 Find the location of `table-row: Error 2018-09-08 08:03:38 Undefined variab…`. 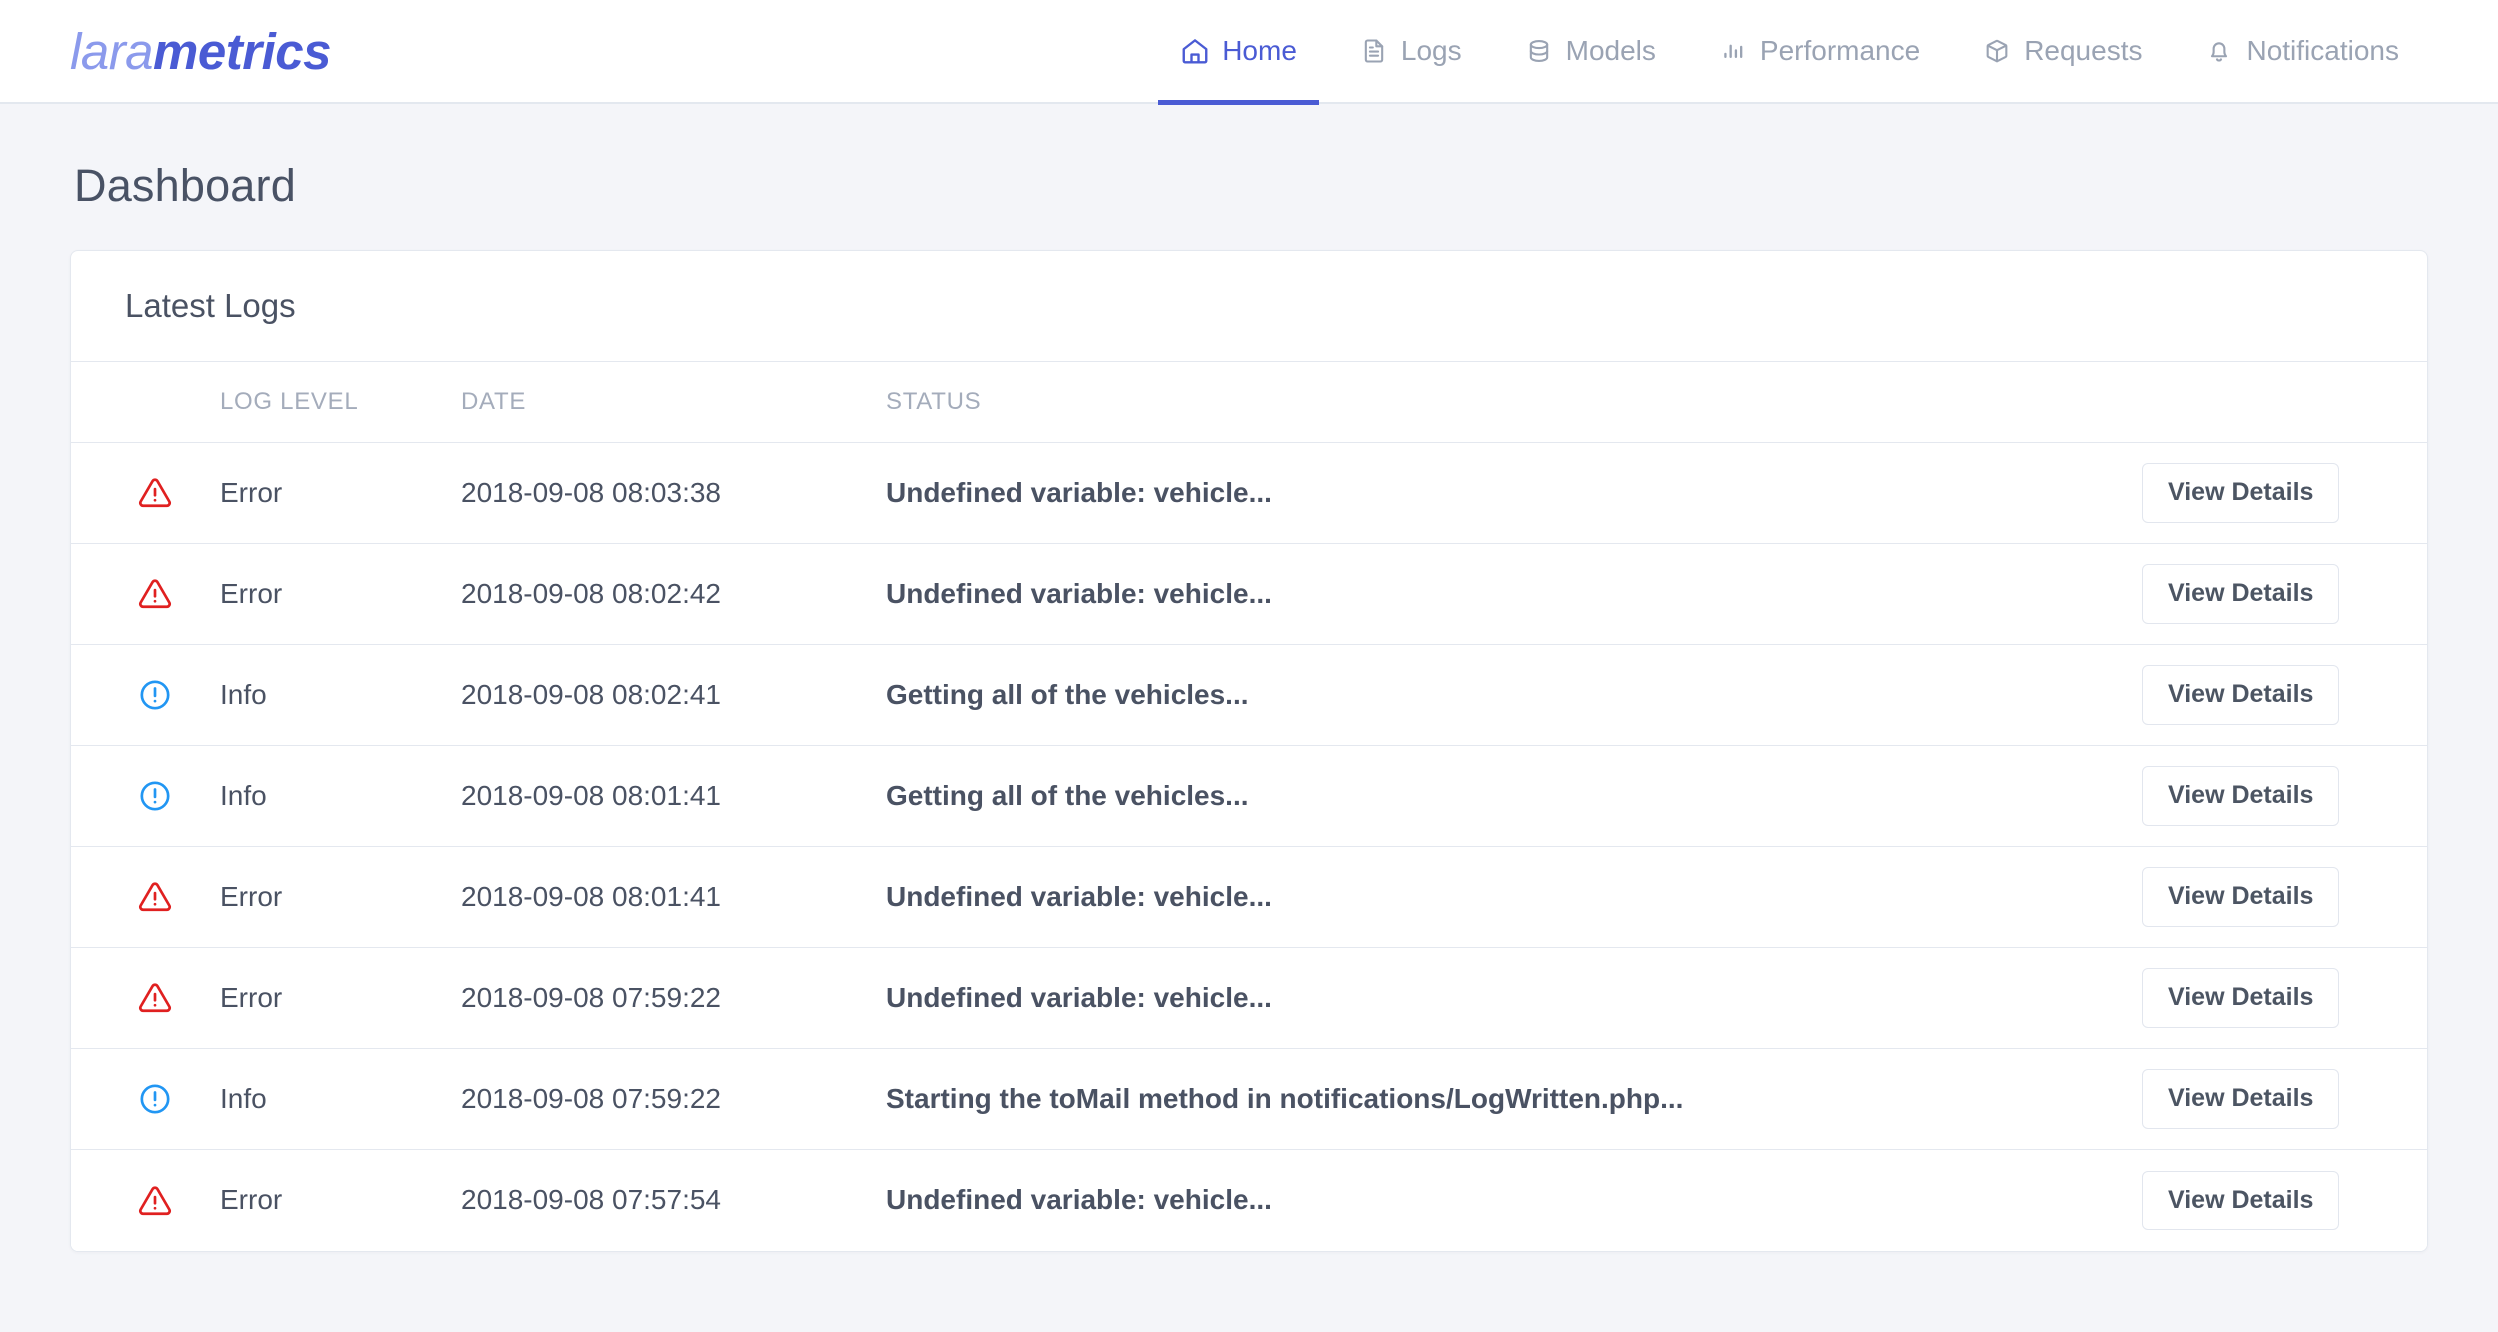

table-row: Error 2018-09-08 08:03:38 Undefined variab… is located at coordinates (1249, 493).